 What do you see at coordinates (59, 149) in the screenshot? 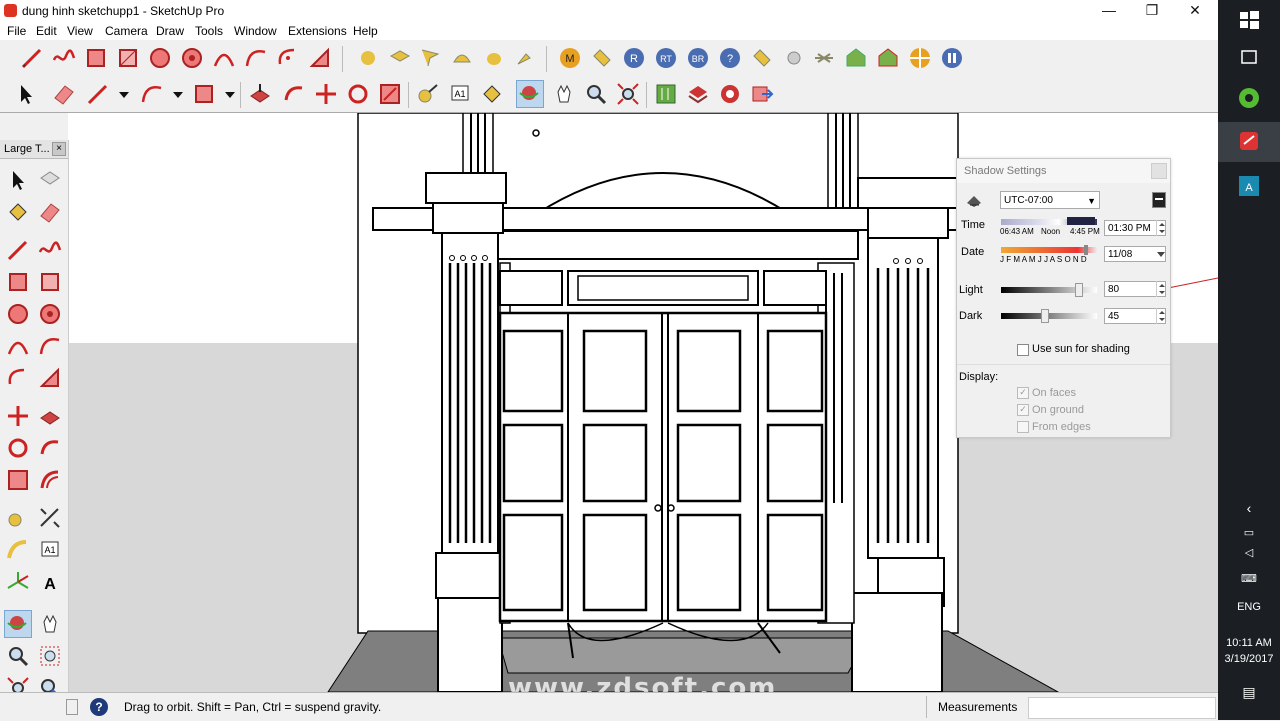
I see `palette-close-button: ×` at bounding box center [59, 149].